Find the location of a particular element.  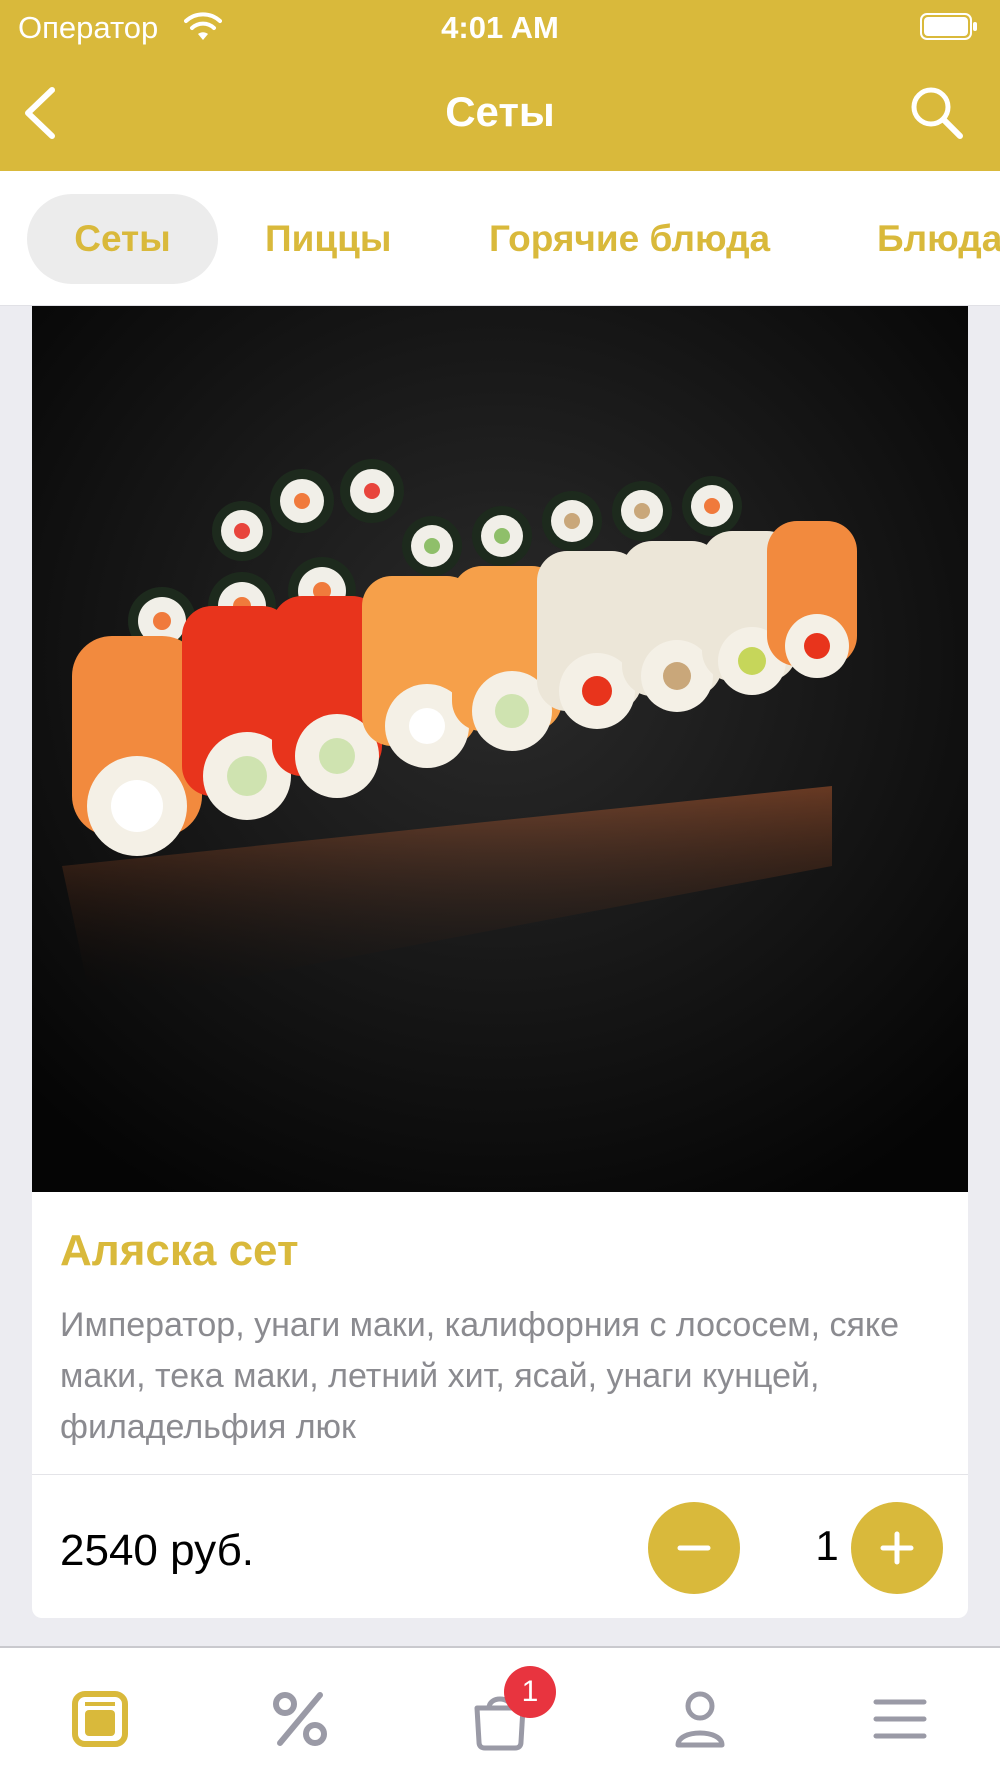

category-tabs: Сеты Пиццы Горячие блюда Блюда is located at coordinates (500, 238).